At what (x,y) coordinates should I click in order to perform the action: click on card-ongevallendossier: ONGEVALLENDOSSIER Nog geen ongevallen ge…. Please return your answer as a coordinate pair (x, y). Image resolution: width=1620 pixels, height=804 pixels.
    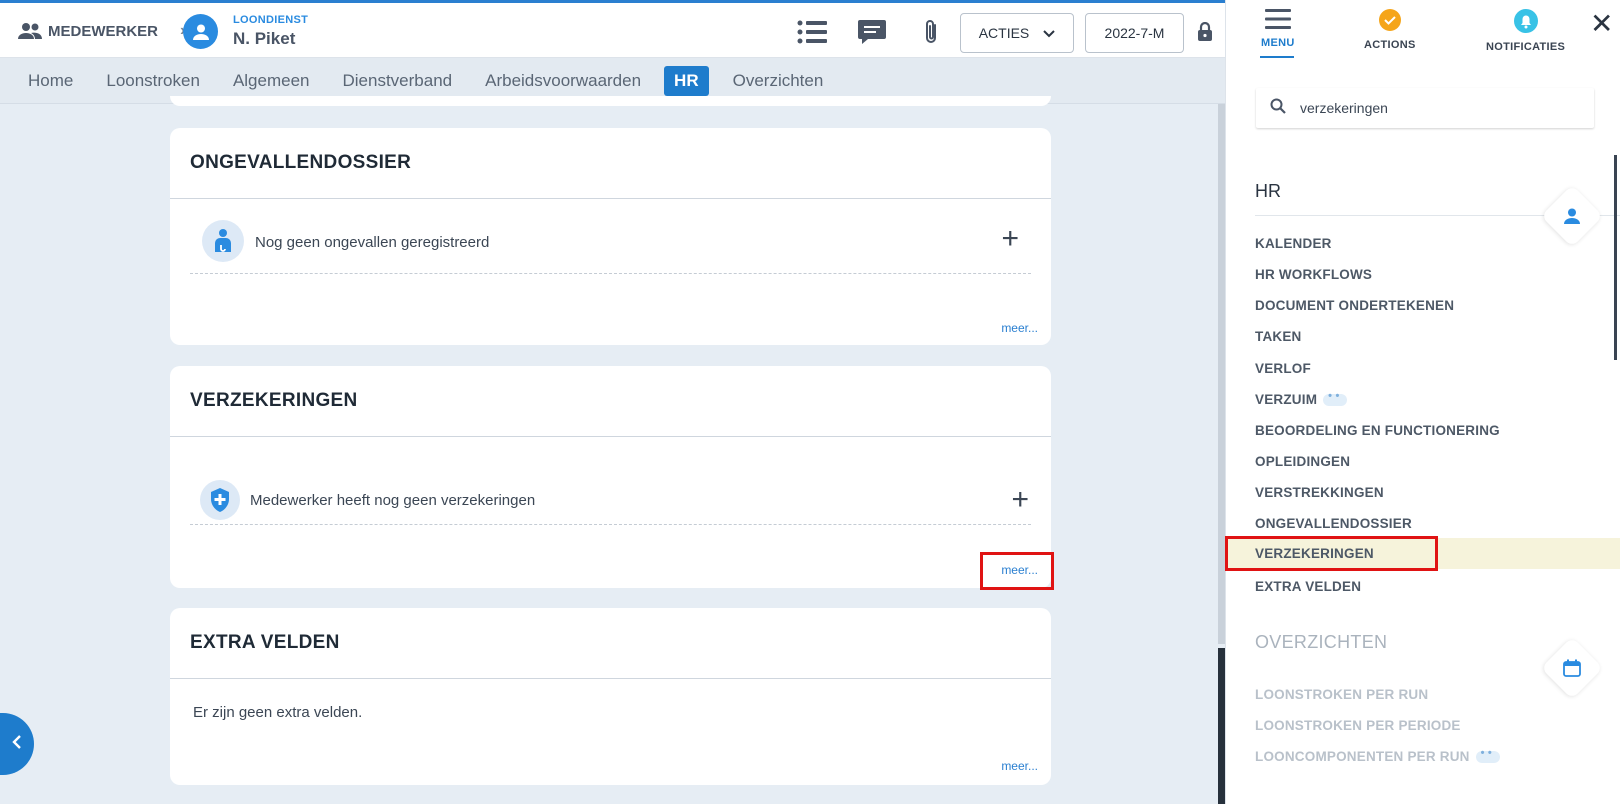
    Looking at the image, I should click on (610, 236).